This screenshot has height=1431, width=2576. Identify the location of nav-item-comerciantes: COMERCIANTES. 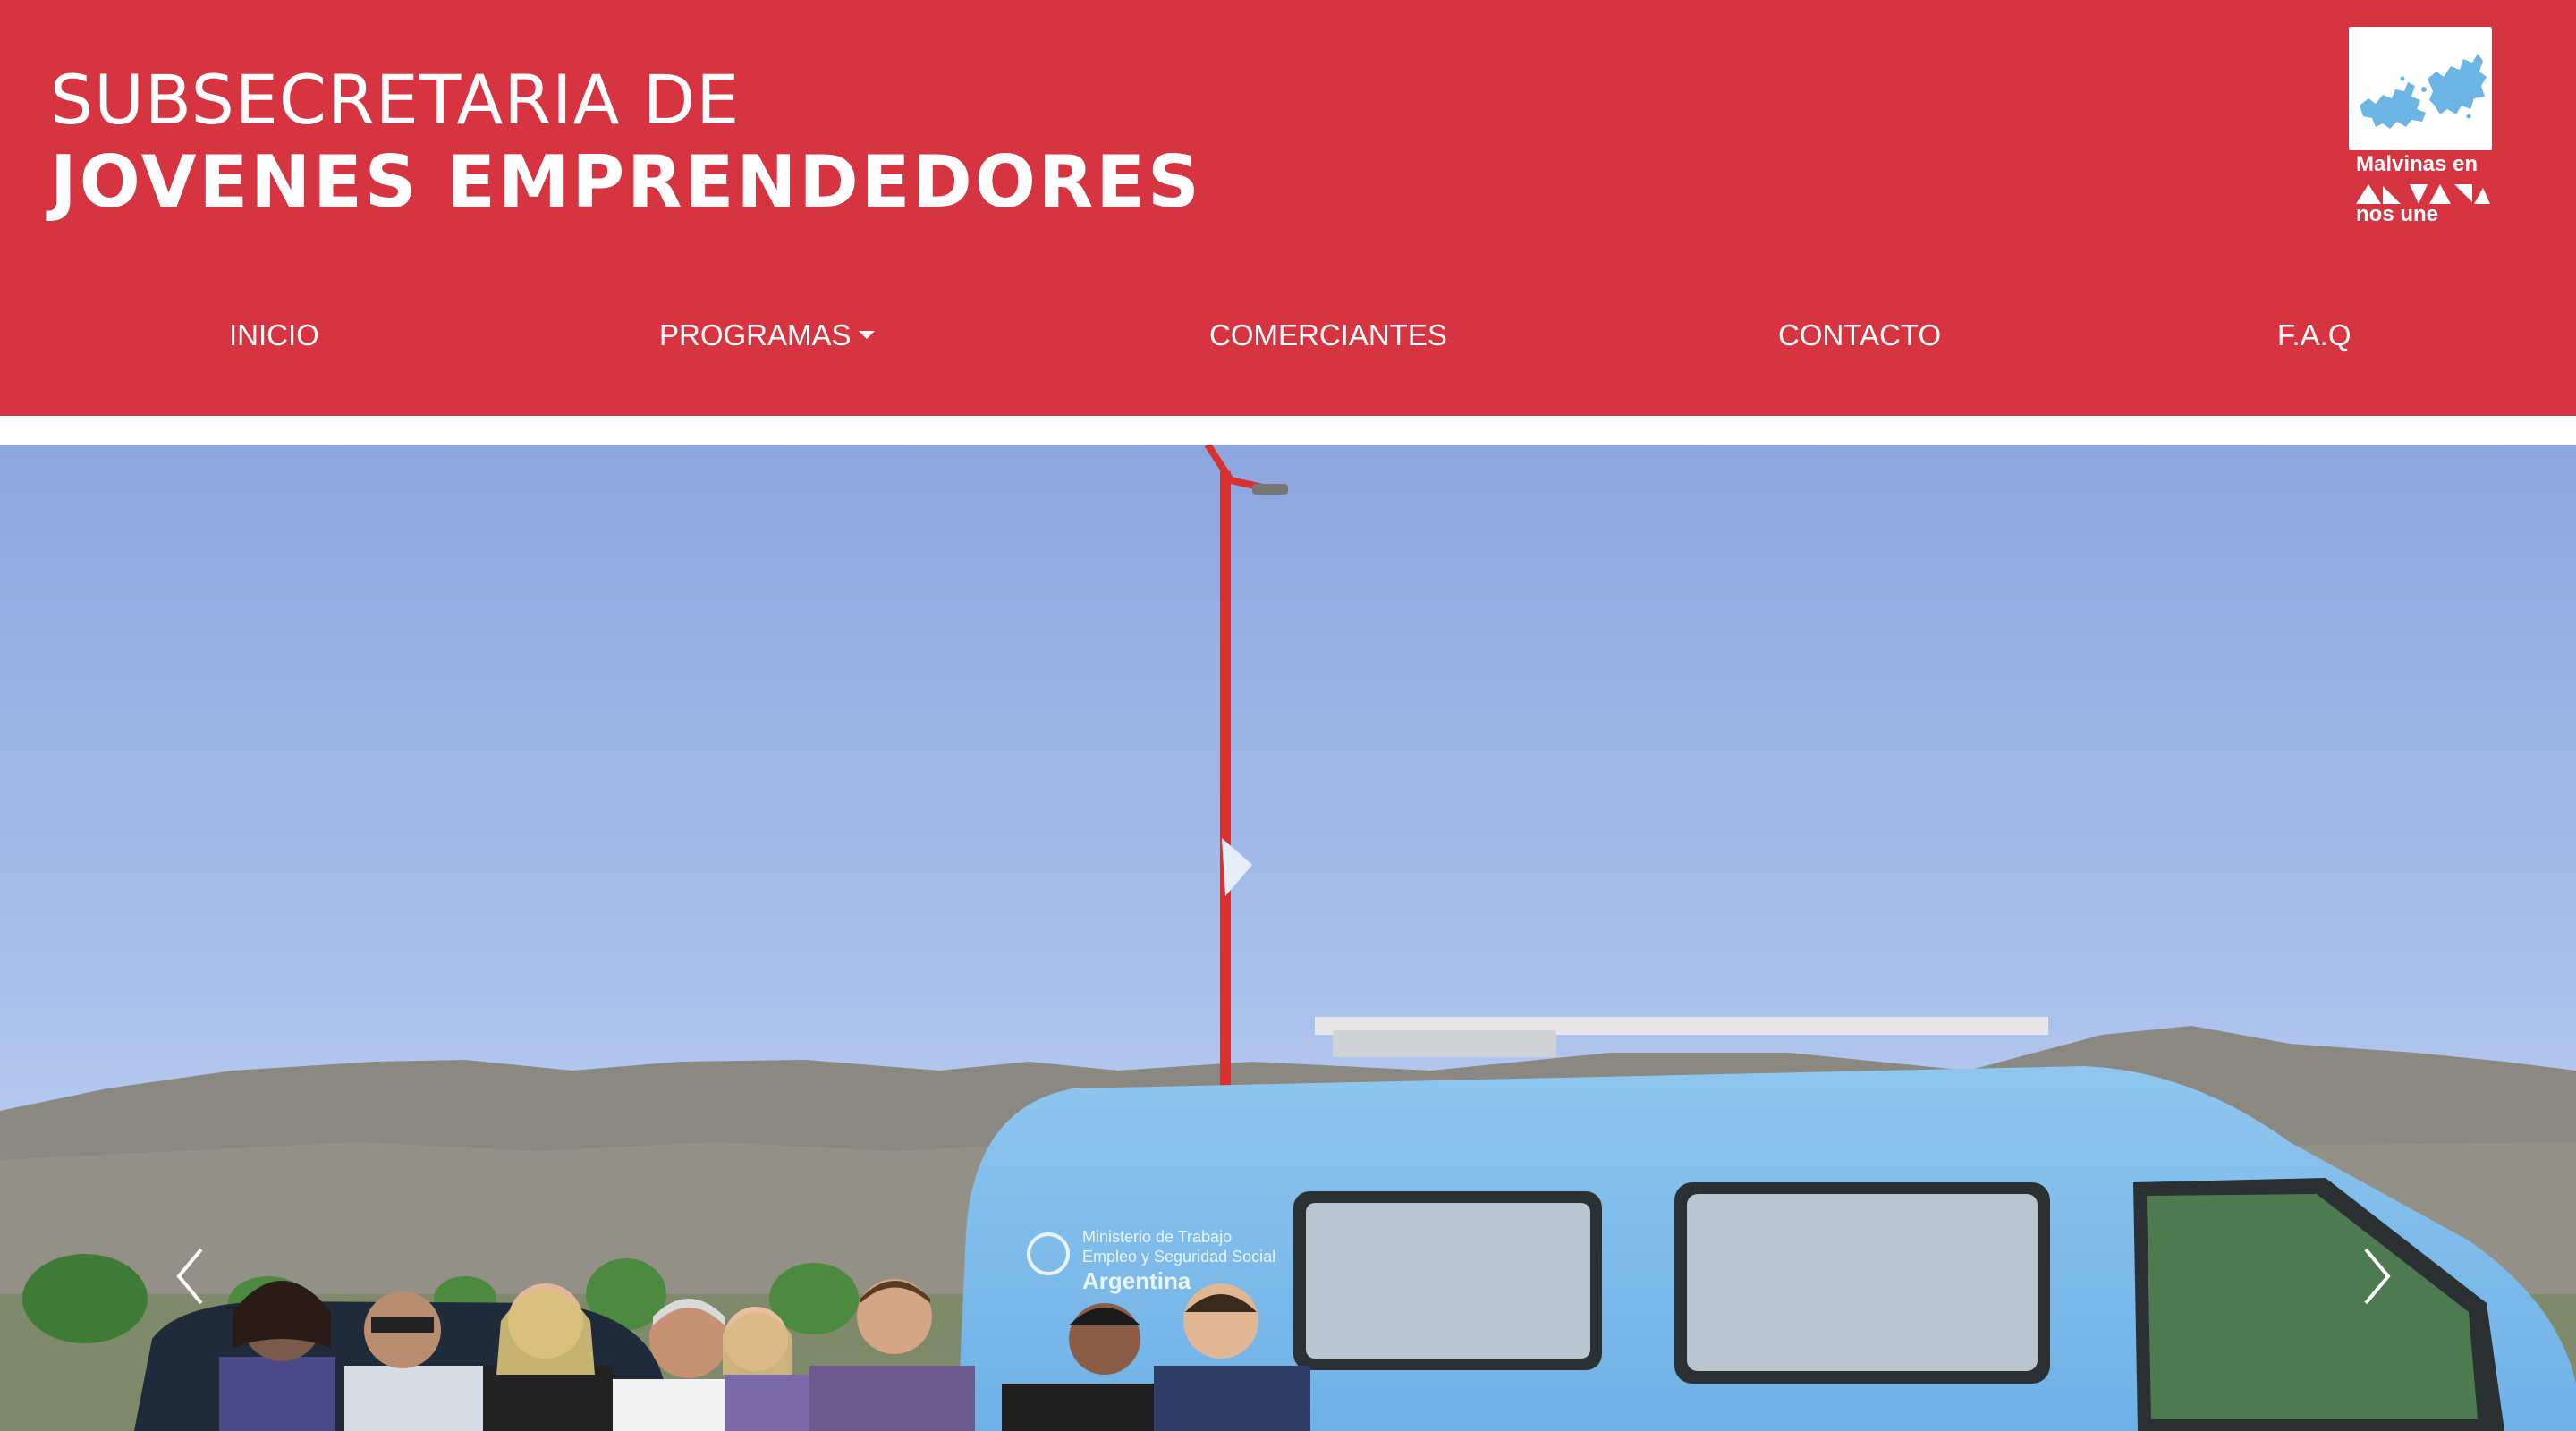
(1328, 336).